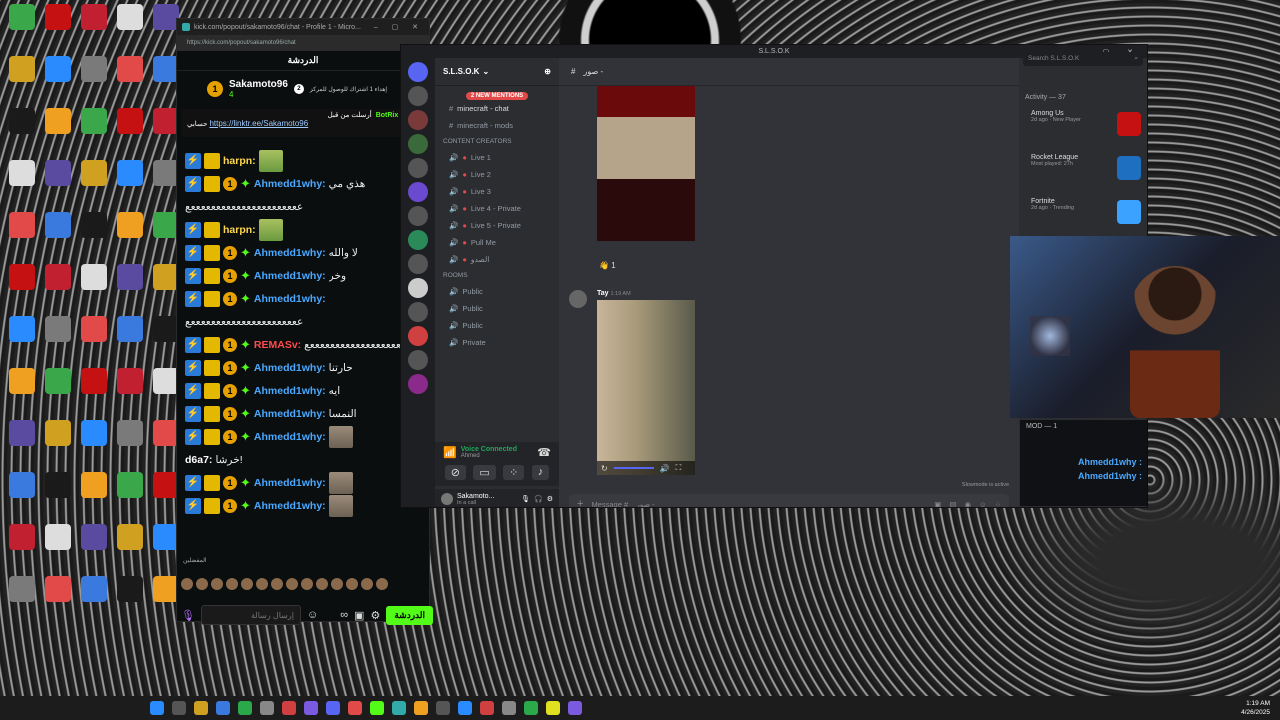 The width and height of the screenshot is (1280, 720). I want to click on activity-card: Fortnite 2d ago · Trending, so click(1084, 217).